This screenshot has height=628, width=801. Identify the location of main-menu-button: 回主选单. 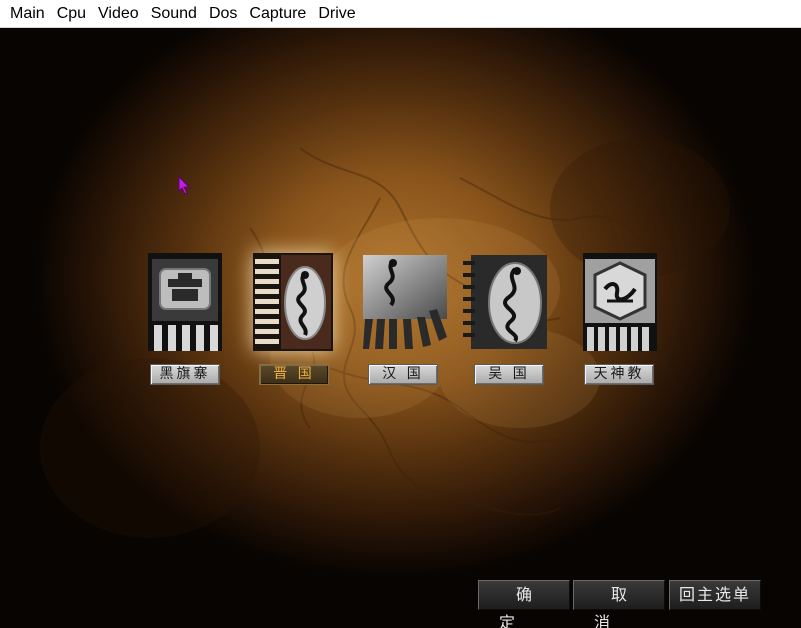
(715, 595).